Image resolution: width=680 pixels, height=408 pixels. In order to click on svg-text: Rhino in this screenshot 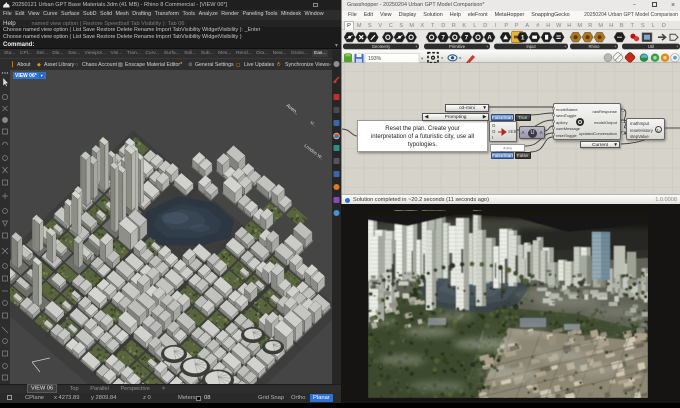, I will do `click(595, 45)`.